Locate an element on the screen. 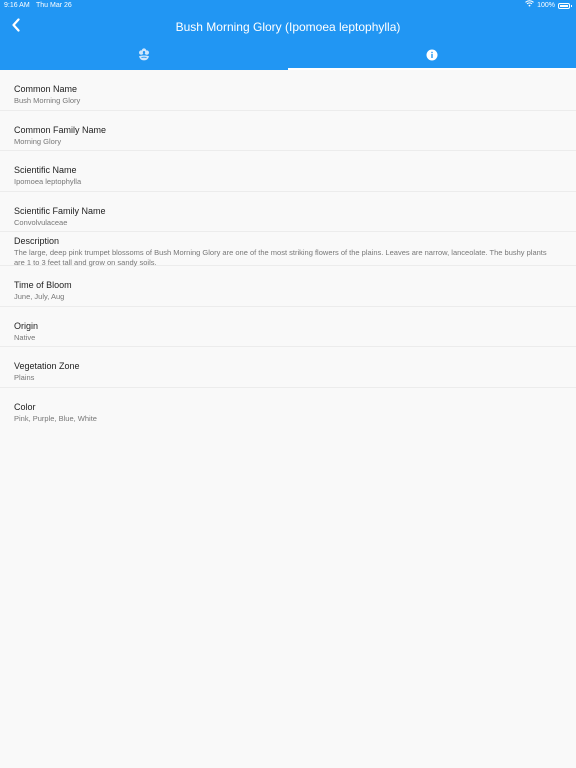  page-title: Bush Morning Glory (Ipomoea leptophylla) is located at coordinates (288, 27).